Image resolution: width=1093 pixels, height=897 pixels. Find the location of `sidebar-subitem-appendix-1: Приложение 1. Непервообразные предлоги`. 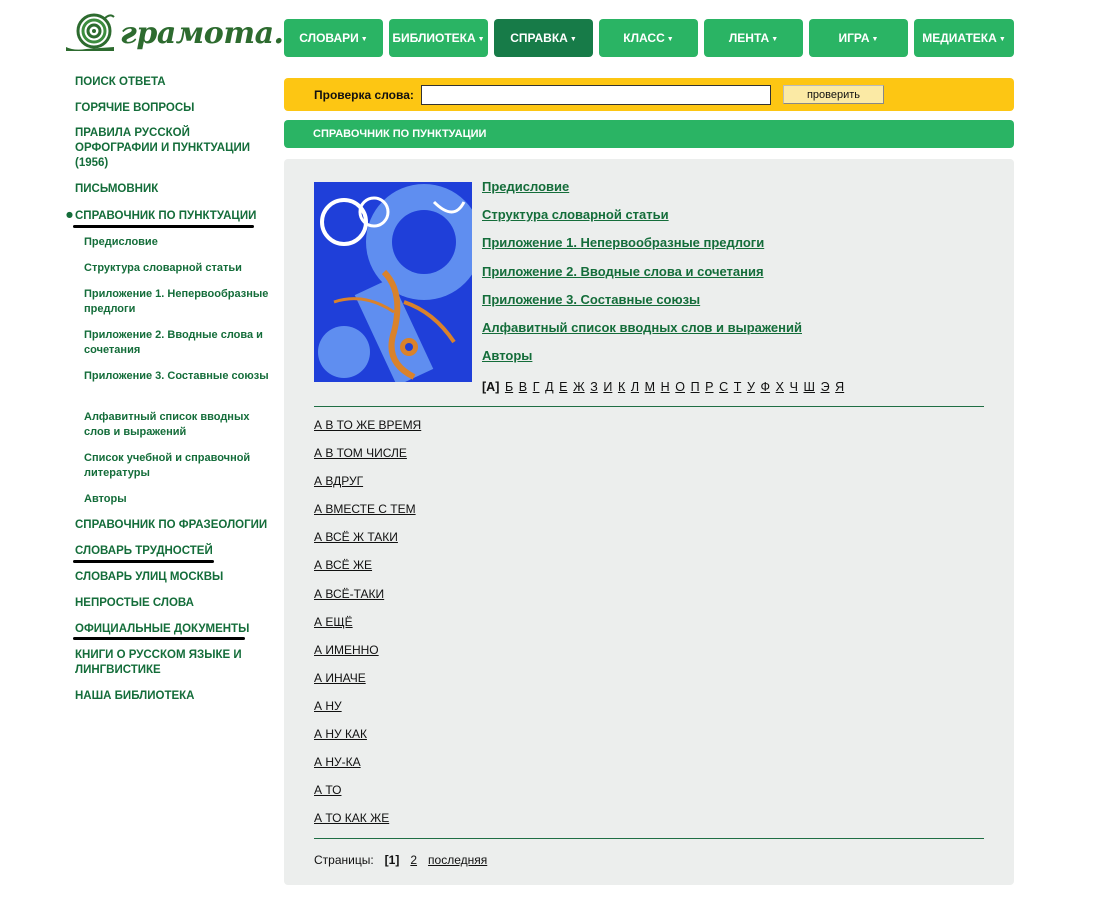

sidebar-subitem-appendix-1: Приложение 1. Непервообразные предлоги is located at coordinates (176, 302).